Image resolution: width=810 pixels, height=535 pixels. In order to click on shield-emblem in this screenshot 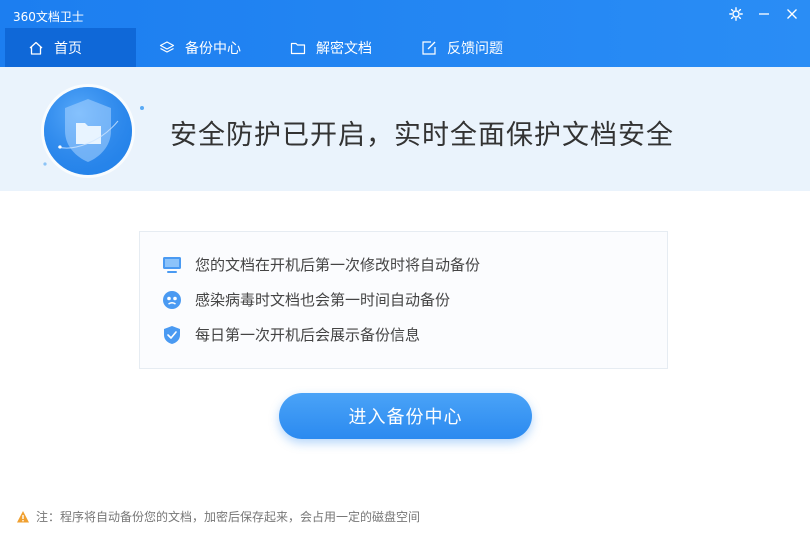, I will do `click(88, 131)`.